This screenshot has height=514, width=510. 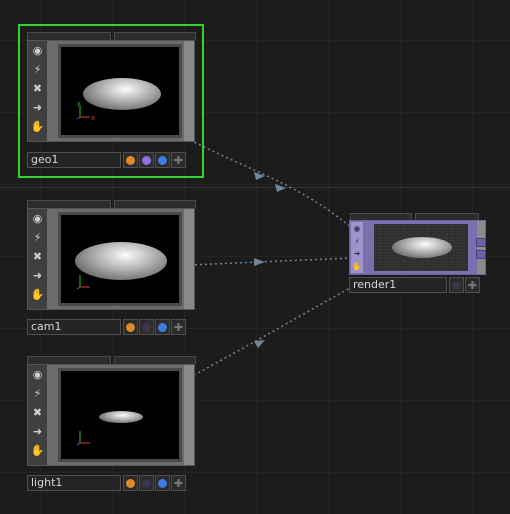 I want to click on axis-y-label: y, so click(x=79, y=104).